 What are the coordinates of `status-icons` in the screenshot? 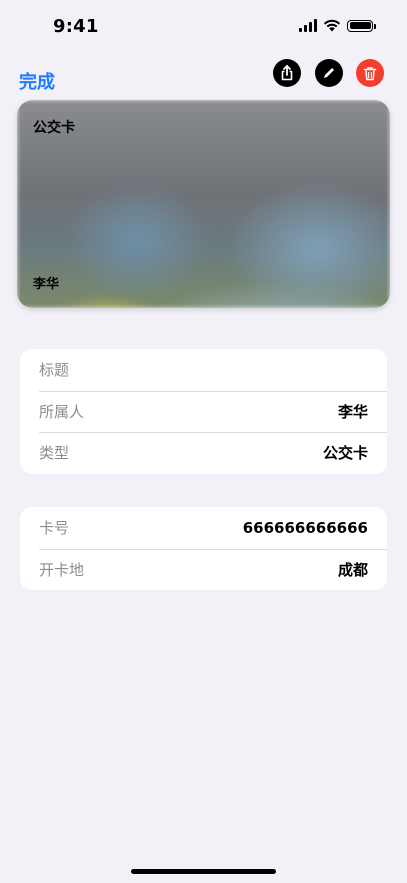 It's located at (337, 25).